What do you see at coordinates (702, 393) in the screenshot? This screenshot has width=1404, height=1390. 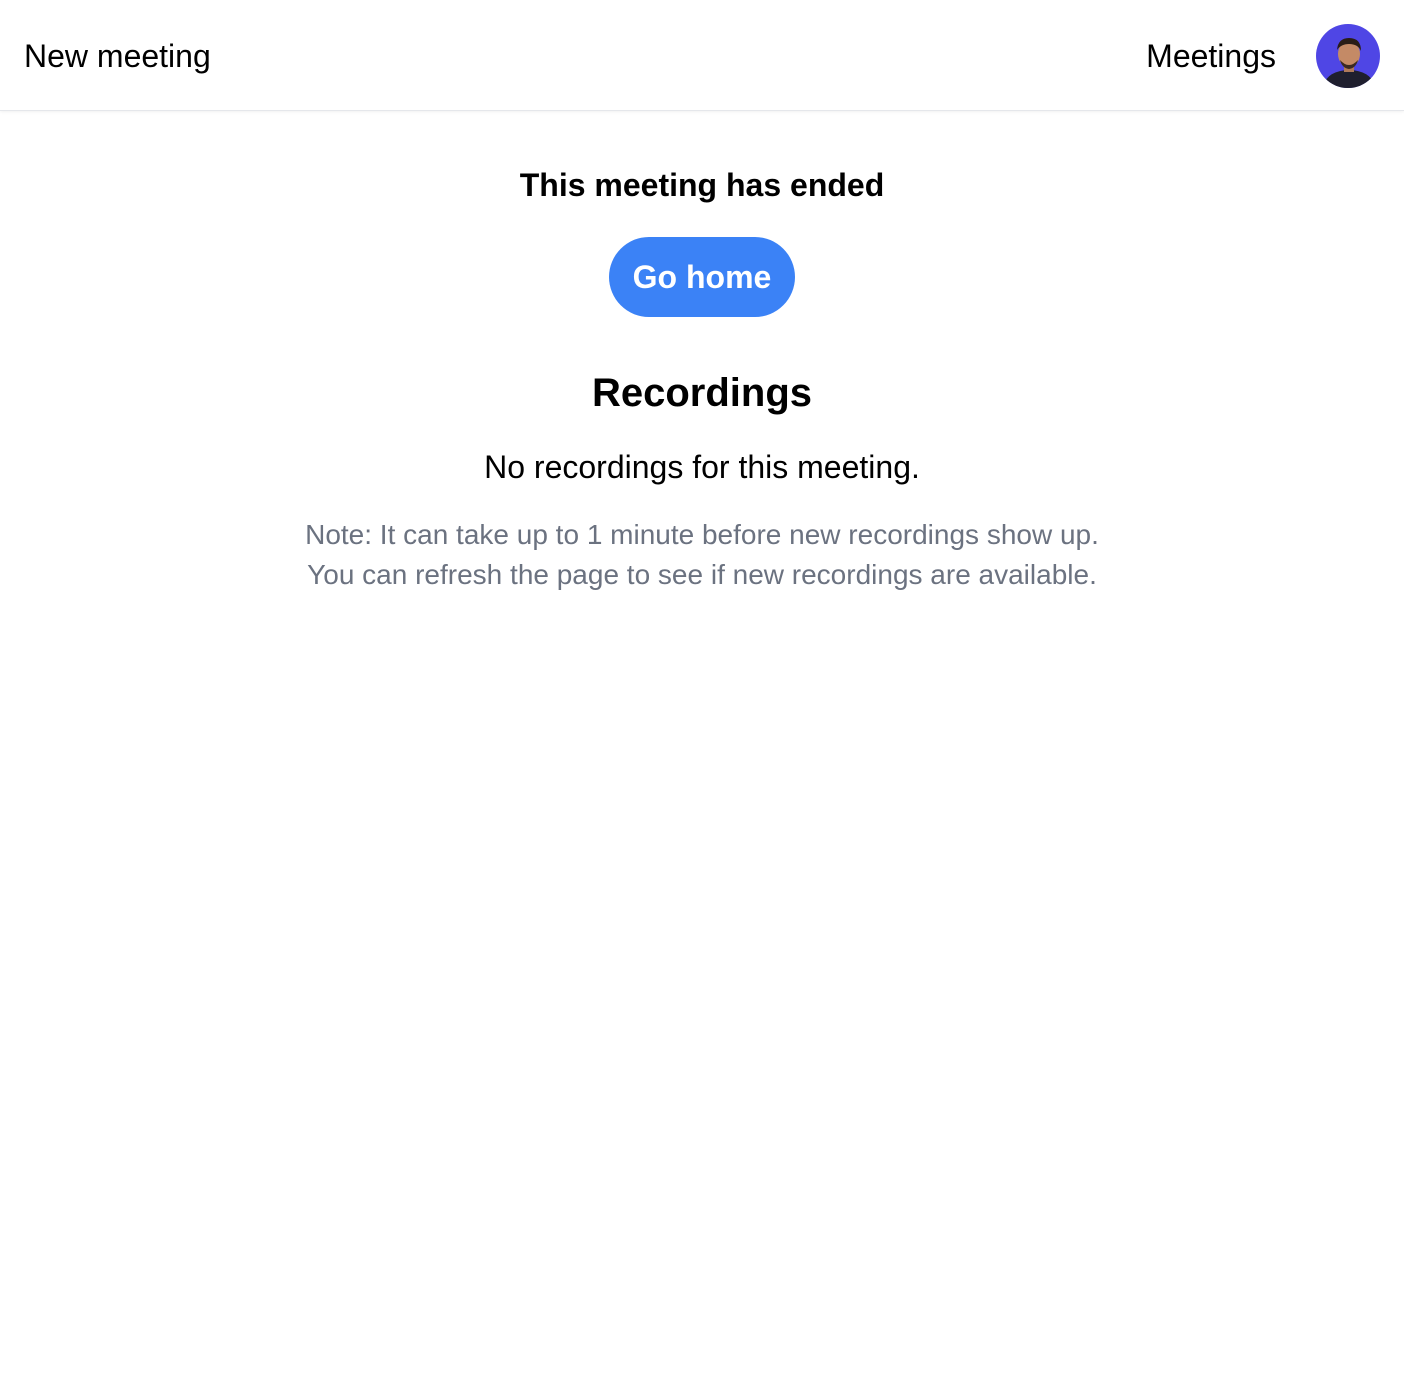 I see `recordings-heading: Recordings` at bounding box center [702, 393].